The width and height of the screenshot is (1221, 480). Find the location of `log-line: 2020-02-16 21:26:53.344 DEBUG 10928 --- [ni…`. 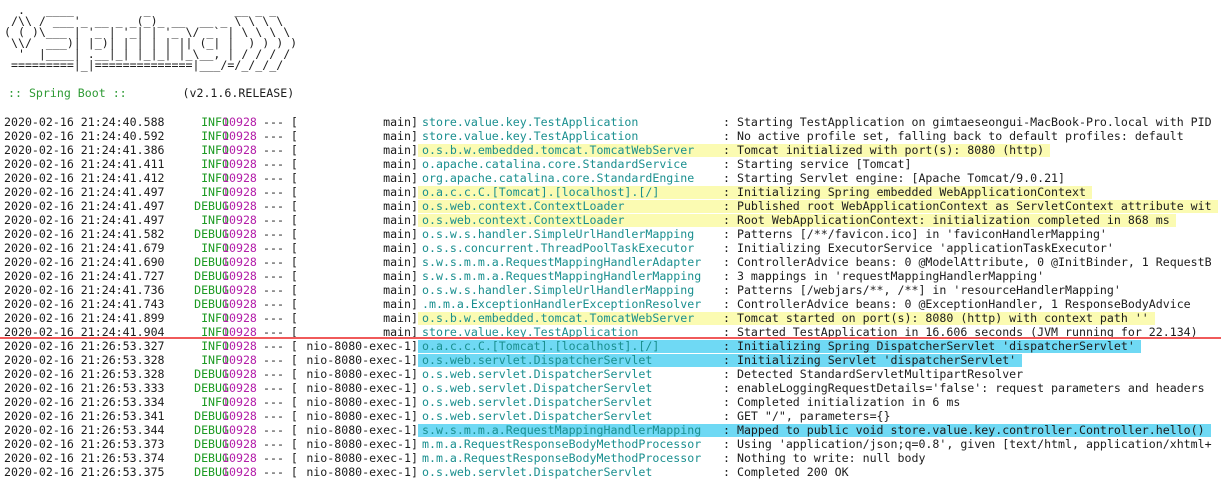

log-line: 2020-02-16 21:26:53.344 DEBUG 10928 --- [ni… is located at coordinates (612, 430).